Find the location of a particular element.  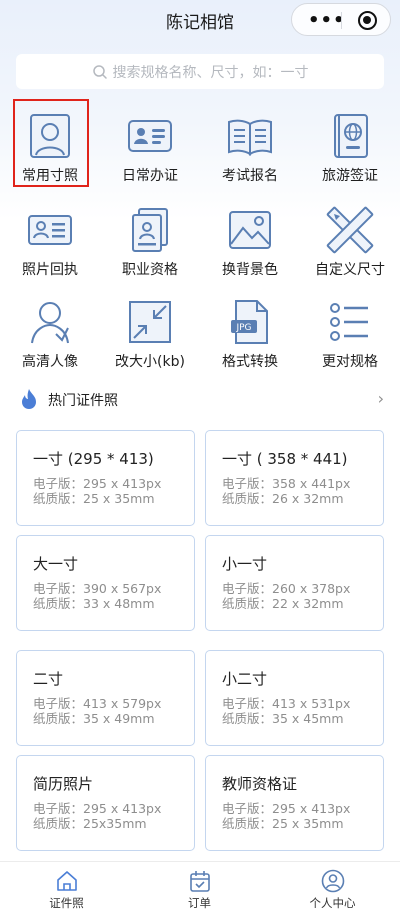

spec-paper-size: 纸质版：35 x 45mm is located at coordinates (283, 718).